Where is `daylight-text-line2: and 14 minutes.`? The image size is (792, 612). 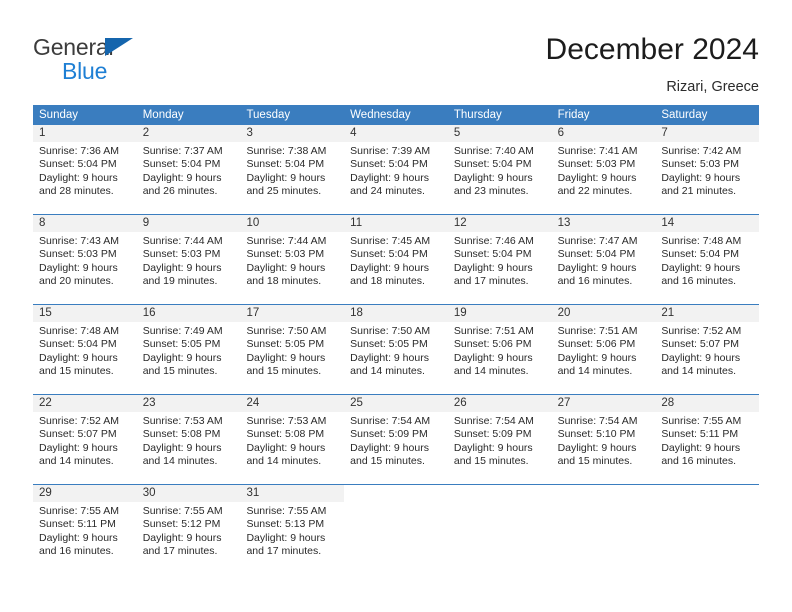 daylight-text-line2: and 14 minutes. is located at coordinates (76, 461).